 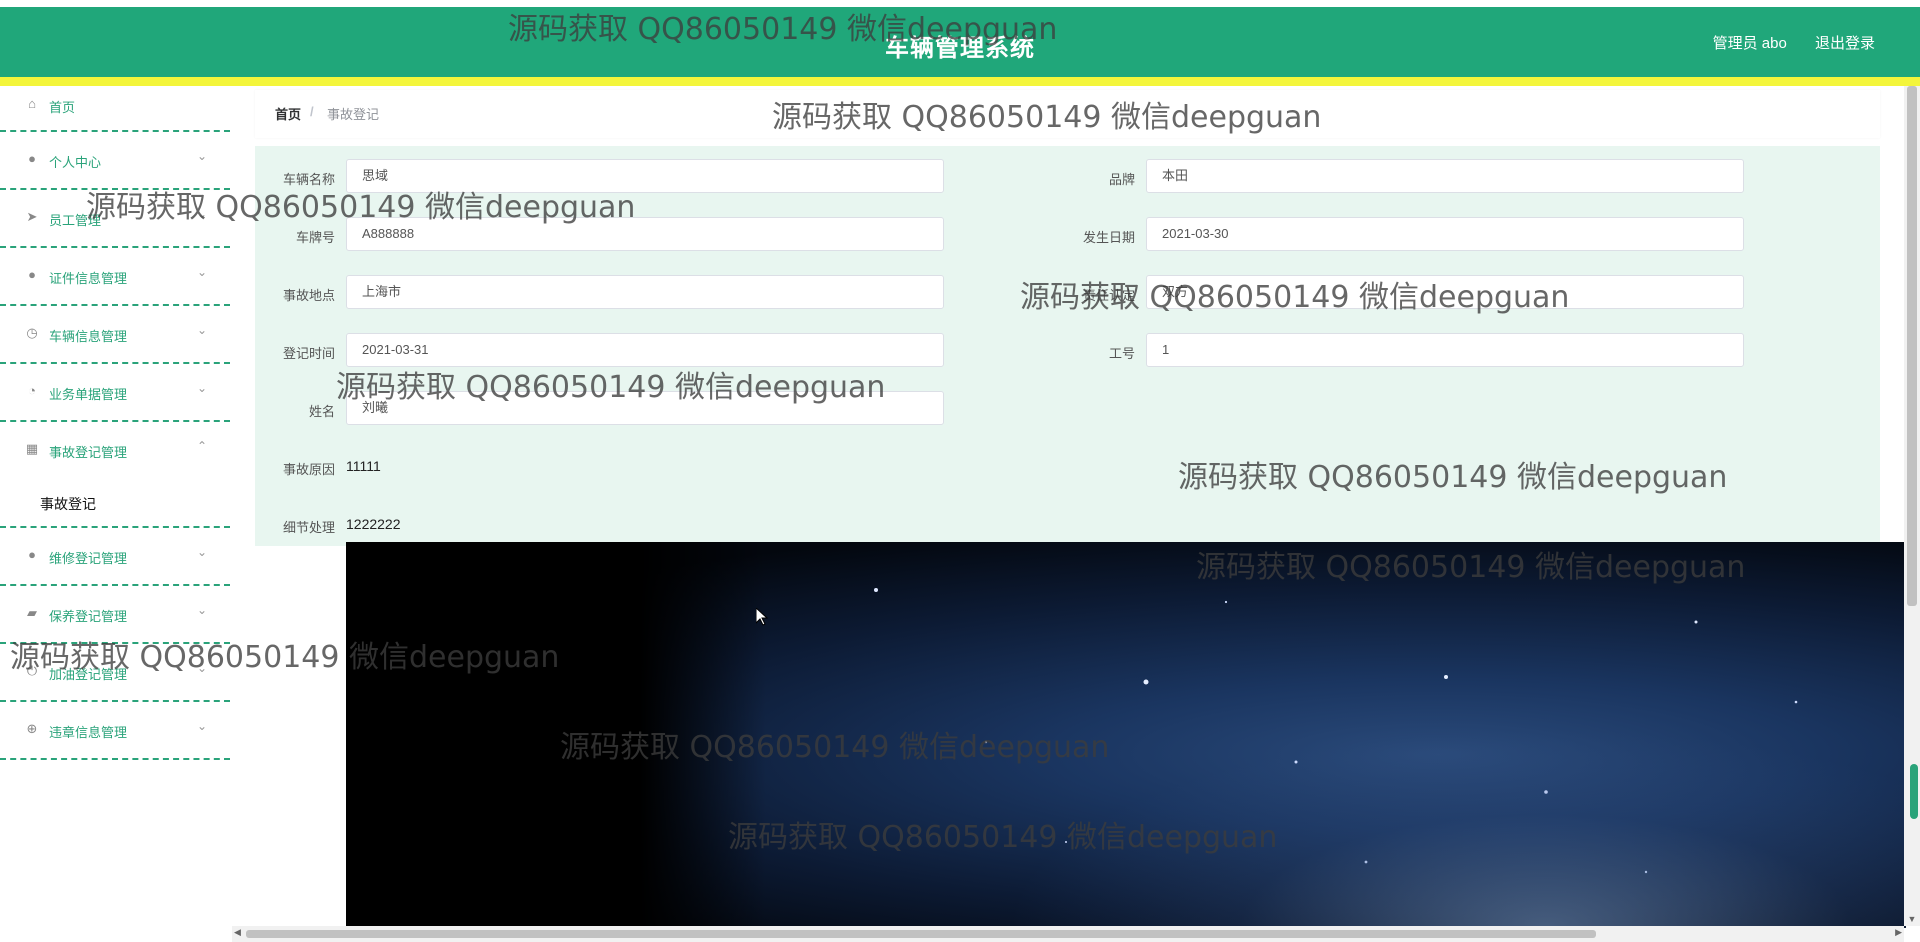 I want to click on name-field: 刘曦, so click(x=645, y=408).